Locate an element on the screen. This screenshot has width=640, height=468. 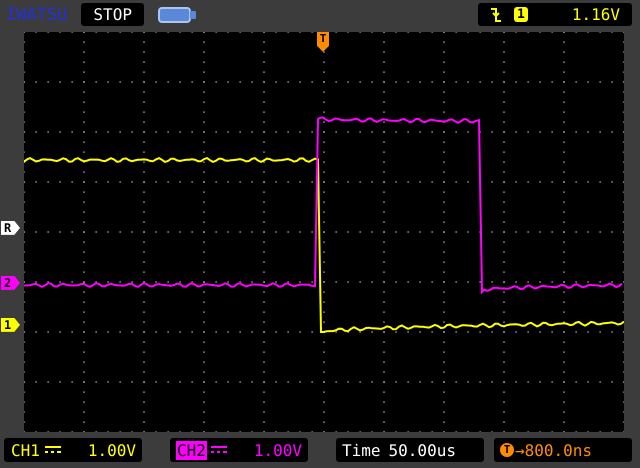
trigger-channel: 1 is located at coordinates (521, 14).